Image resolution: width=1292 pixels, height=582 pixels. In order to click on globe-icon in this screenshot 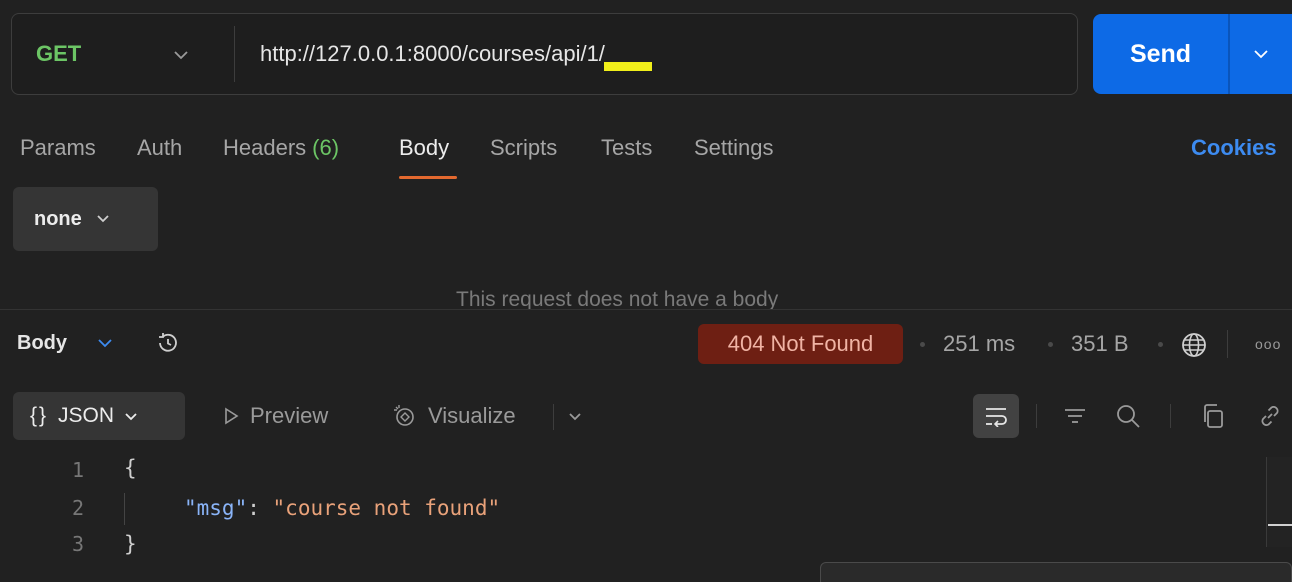, I will do `click(1194, 345)`.